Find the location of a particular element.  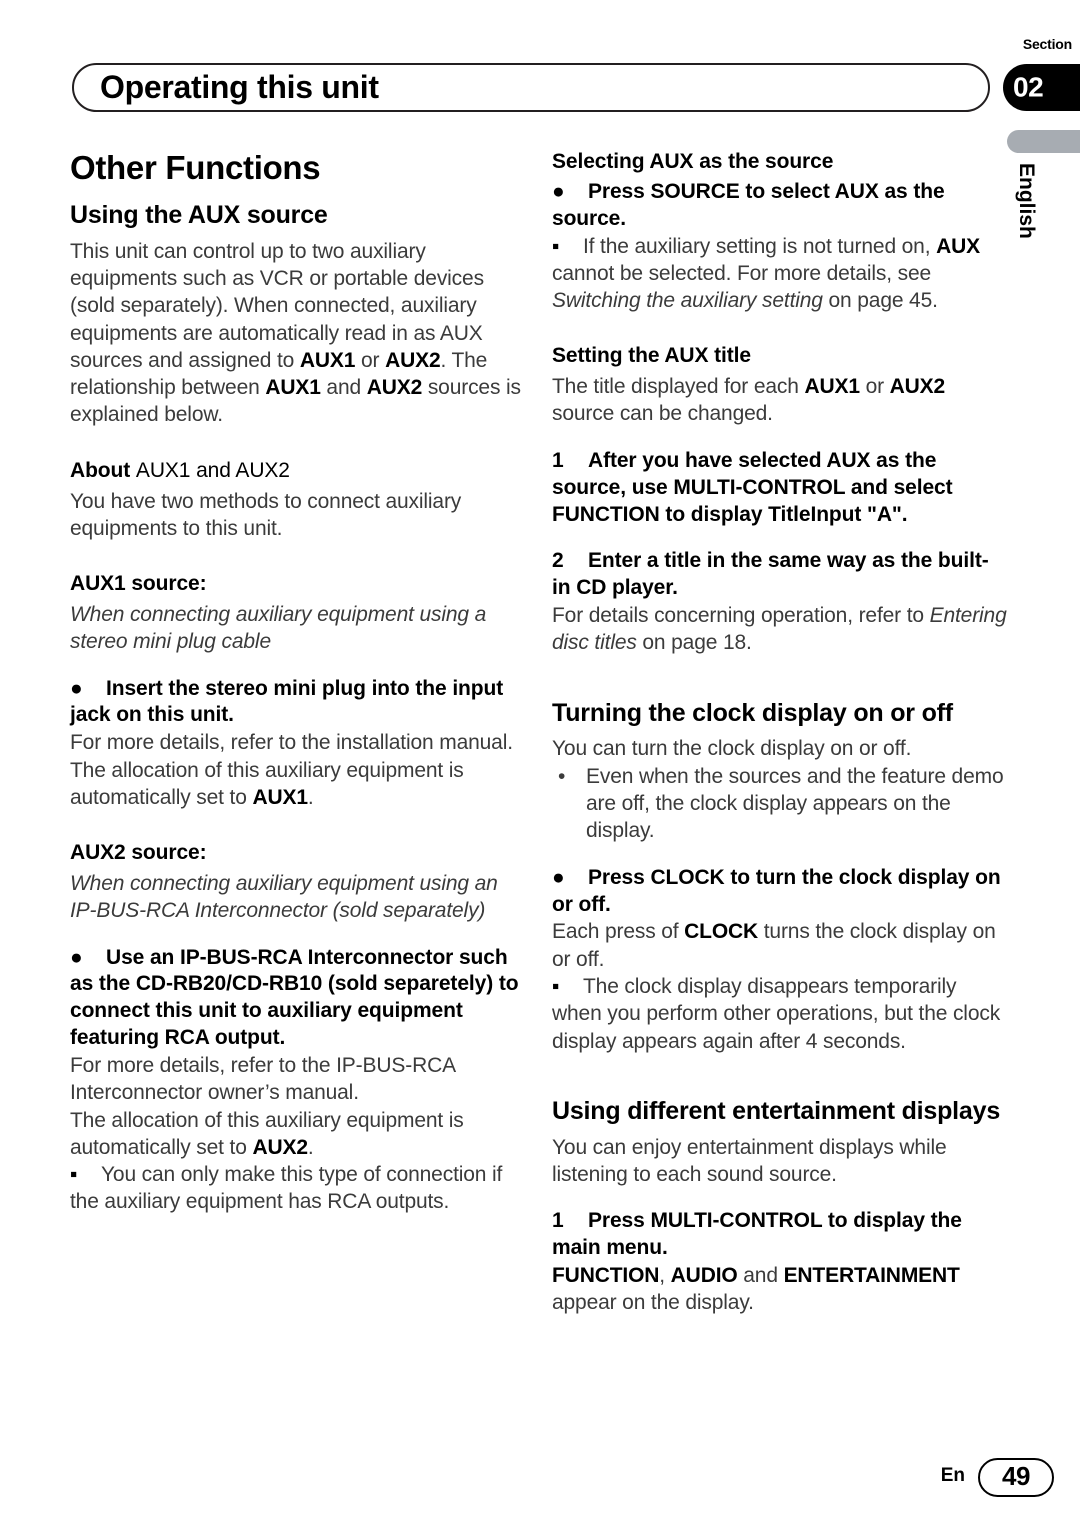

heading-aux1-source: AUX1 source: is located at coordinates (138, 584).